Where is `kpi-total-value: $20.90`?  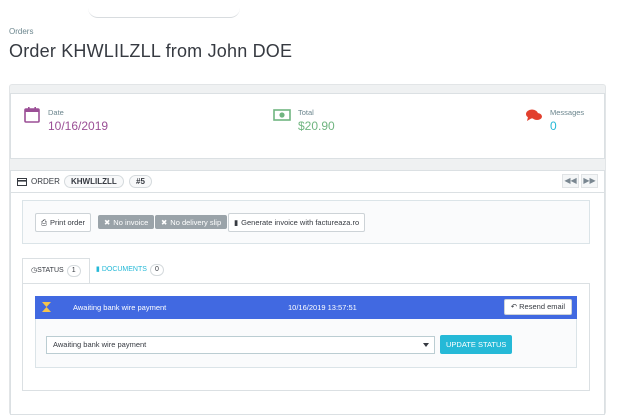
kpi-total-value: $20.90 is located at coordinates (316, 126).